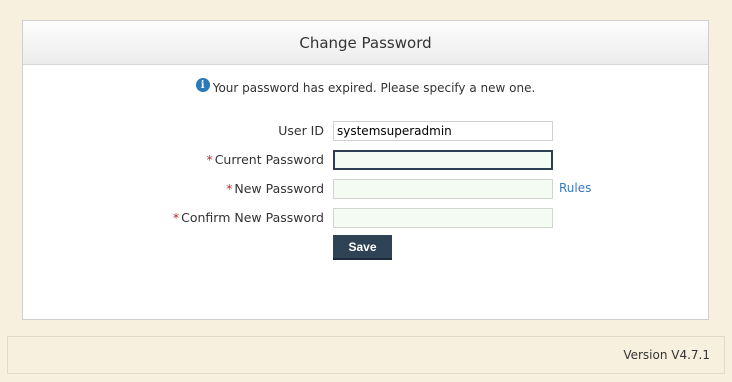  I want to click on confirm-password-field, so click(443, 218).